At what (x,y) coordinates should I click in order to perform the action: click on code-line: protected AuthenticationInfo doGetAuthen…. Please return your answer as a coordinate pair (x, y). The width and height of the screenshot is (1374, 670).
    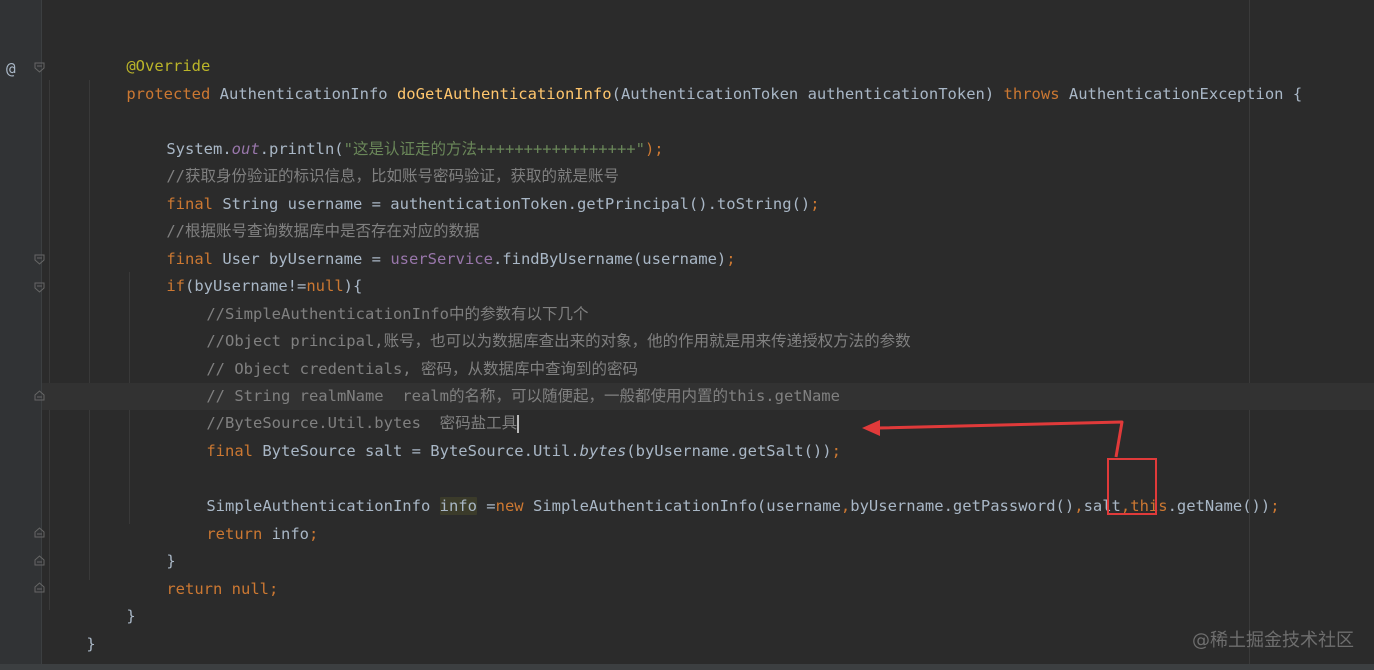
    Looking at the image, I should click on (695, 78).